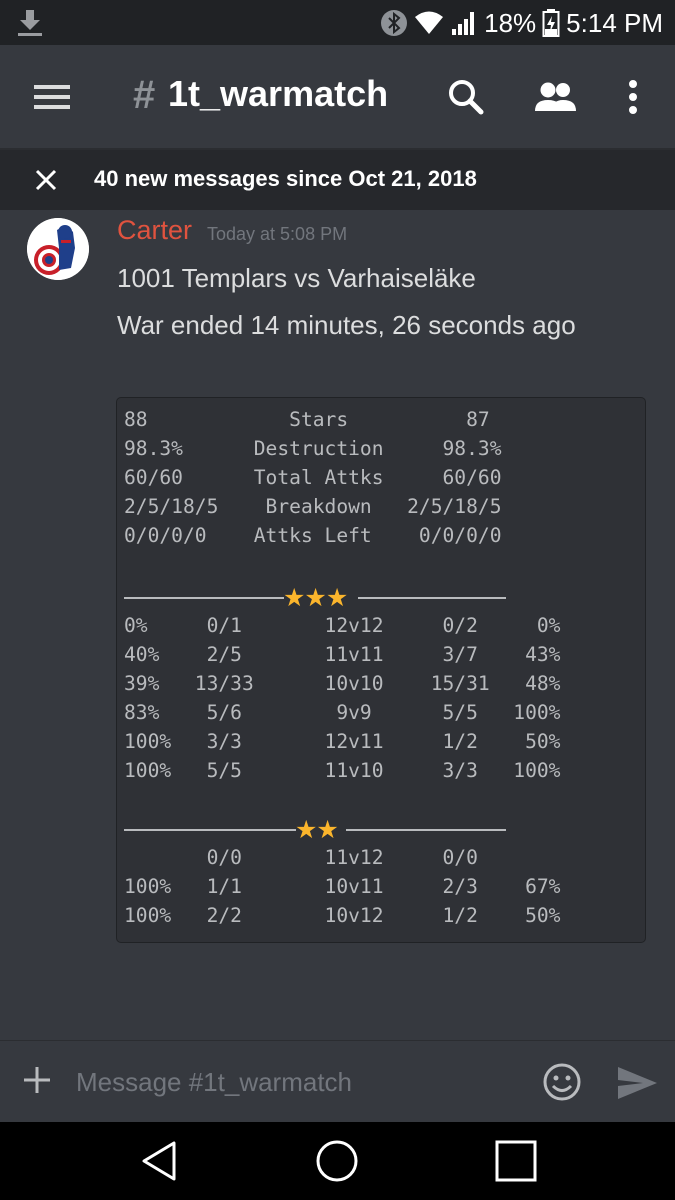 The height and width of the screenshot is (1200, 675). What do you see at coordinates (46, 180) in the screenshot?
I see `close-icon` at bounding box center [46, 180].